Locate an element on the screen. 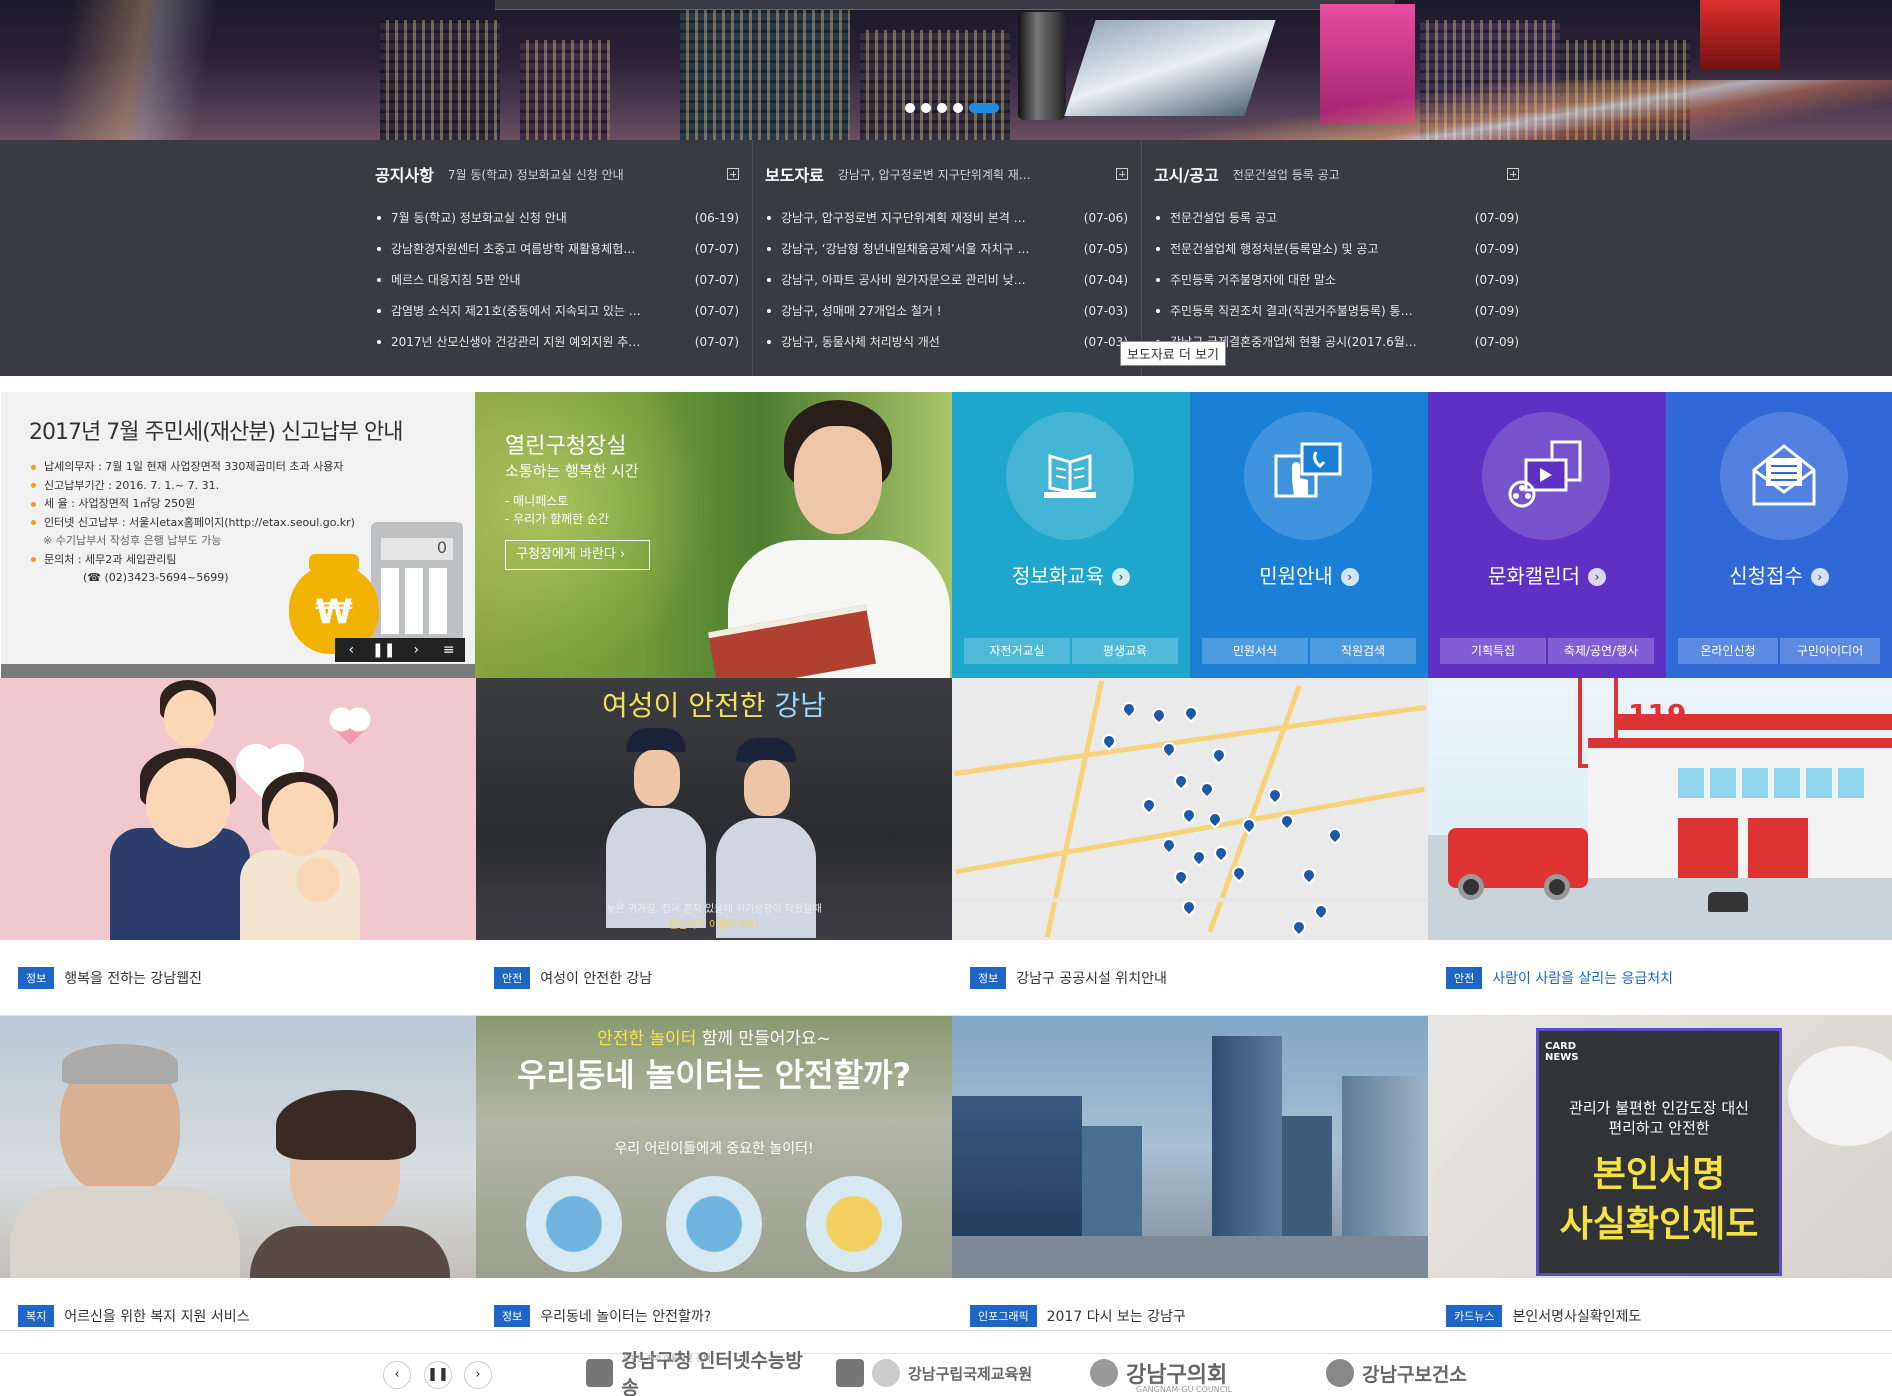 Image resolution: width=1892 pixels, height=1396 pixels. partner-logo-education: 강남구립국제교육원 is located at coordinates (936, 1373).